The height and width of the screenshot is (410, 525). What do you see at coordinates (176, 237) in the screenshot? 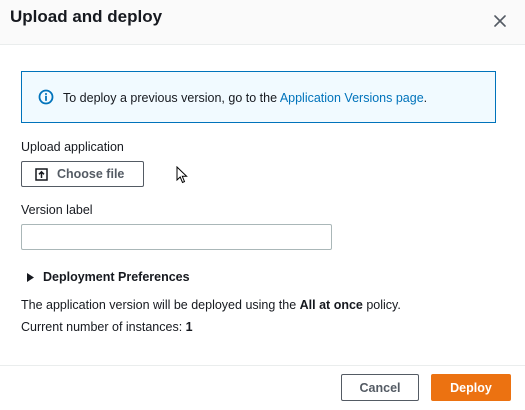
I see `version-label-input` at bounding box center [176, 237].